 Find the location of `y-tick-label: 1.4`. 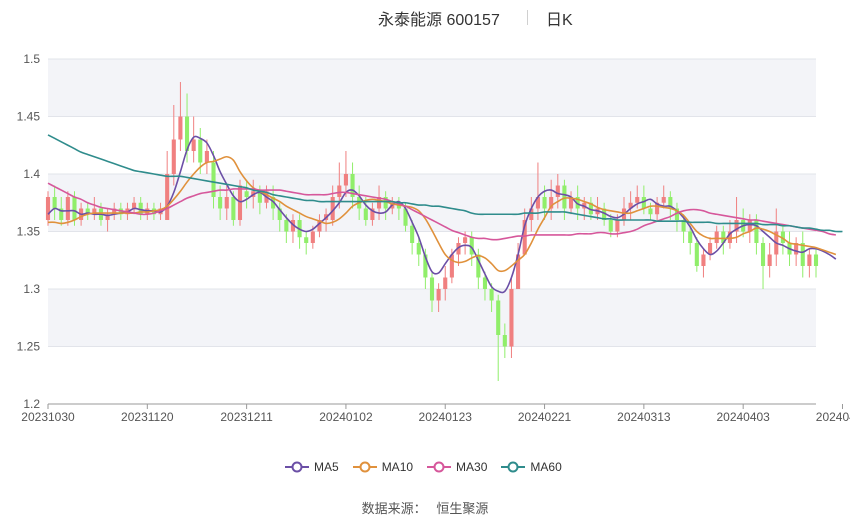

y-tick-label: 1.4 is located at coordinates (31, 174).